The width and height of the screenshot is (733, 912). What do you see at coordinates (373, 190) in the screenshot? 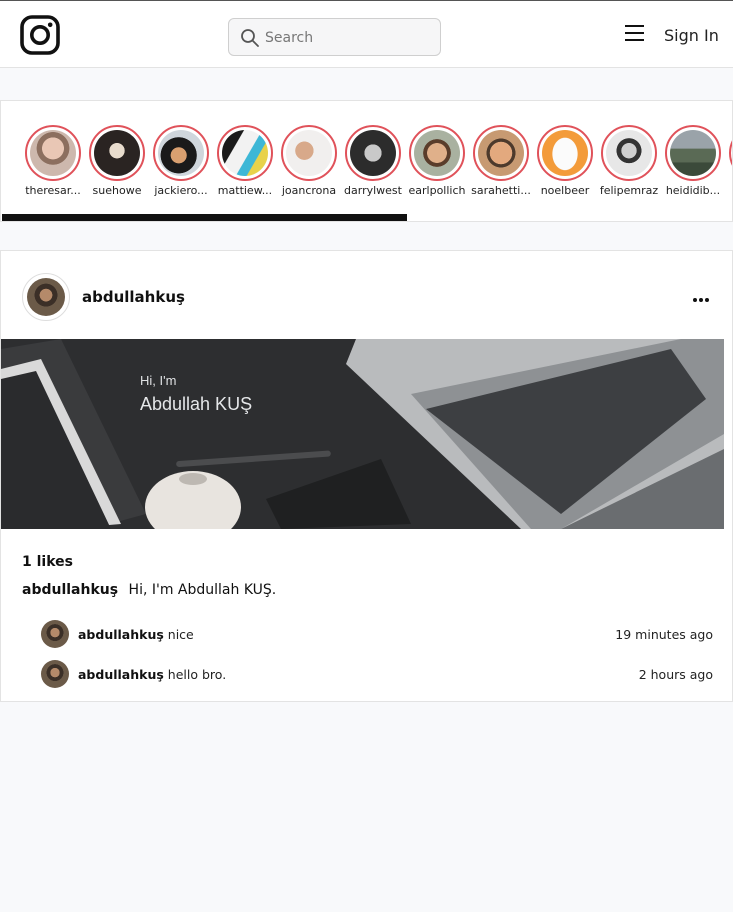
I see `story-username: darrylwest` at bounding box center [373, 190].